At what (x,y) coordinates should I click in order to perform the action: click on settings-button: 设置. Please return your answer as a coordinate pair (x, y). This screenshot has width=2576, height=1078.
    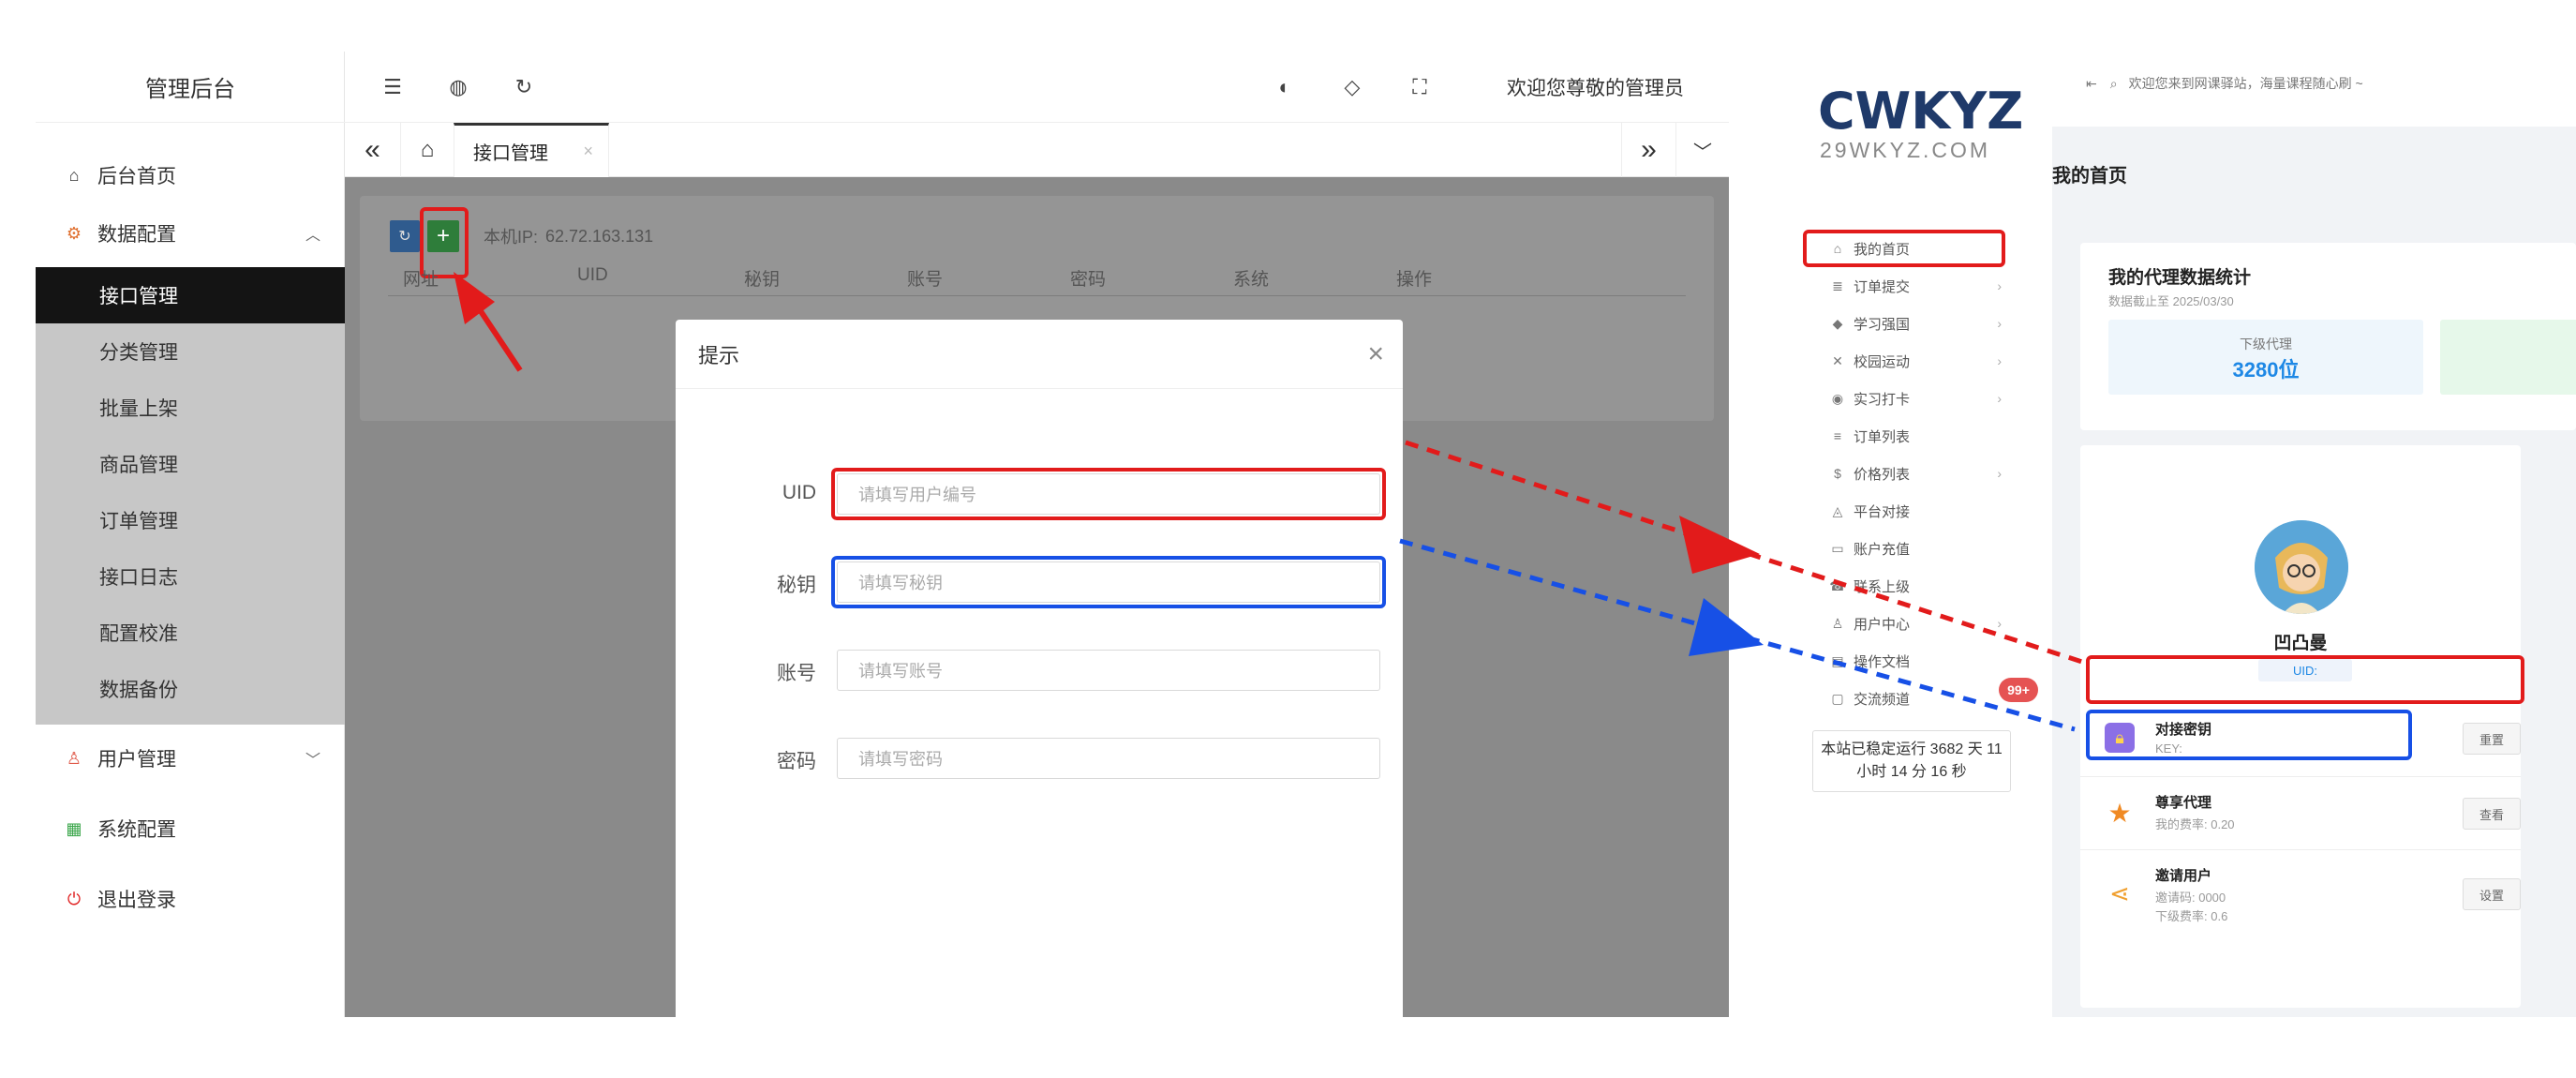
    Looking at the image, I should click on (2492, 894).